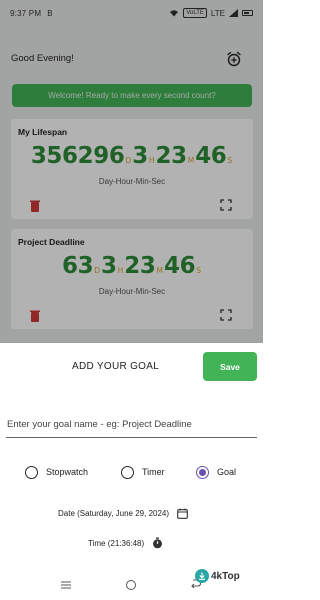 The image size is (320, 600). Describe the element at coordinates (157, 543) in the screenshot. I see `stopwatch-icon` at that location.